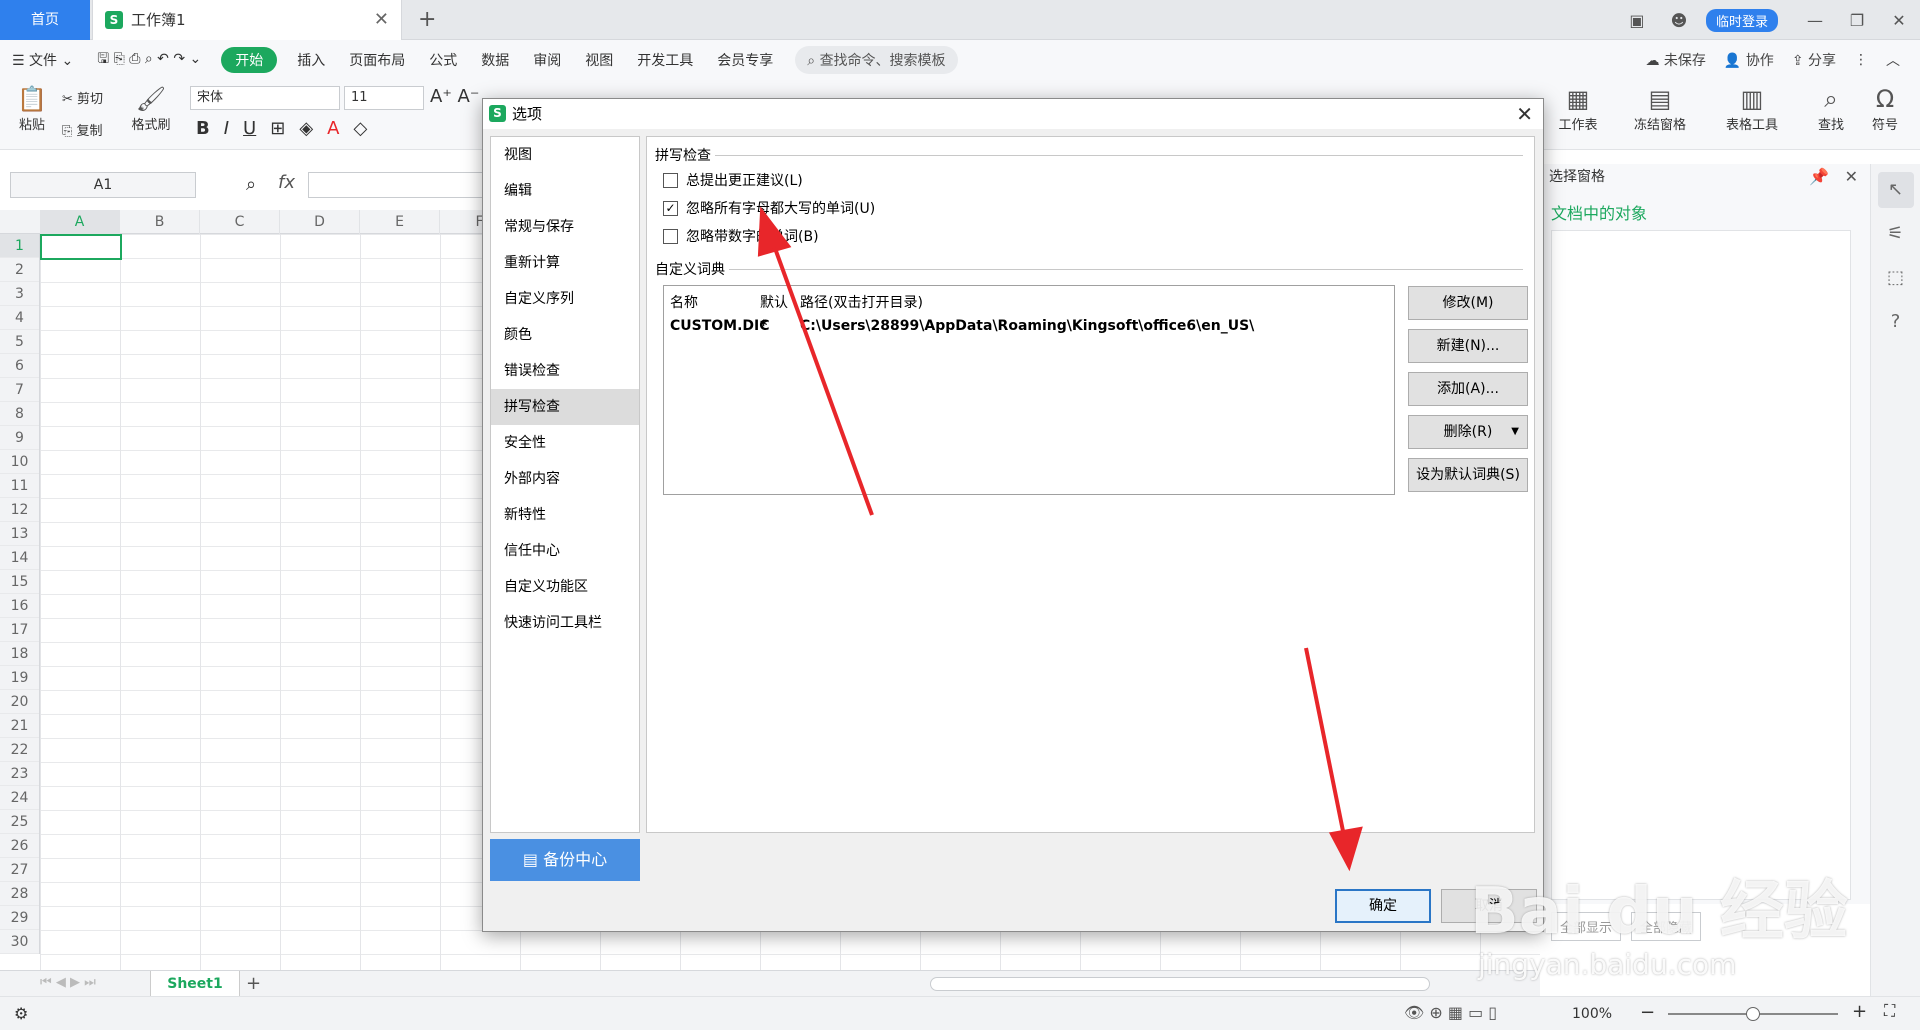 Image resolution: width=1920 pixels, height=1030 pixels. What do you see at coordinates (306, 128) in the screenshot?
I see `fill-icon: ◈` at bounding box center [306, 128].